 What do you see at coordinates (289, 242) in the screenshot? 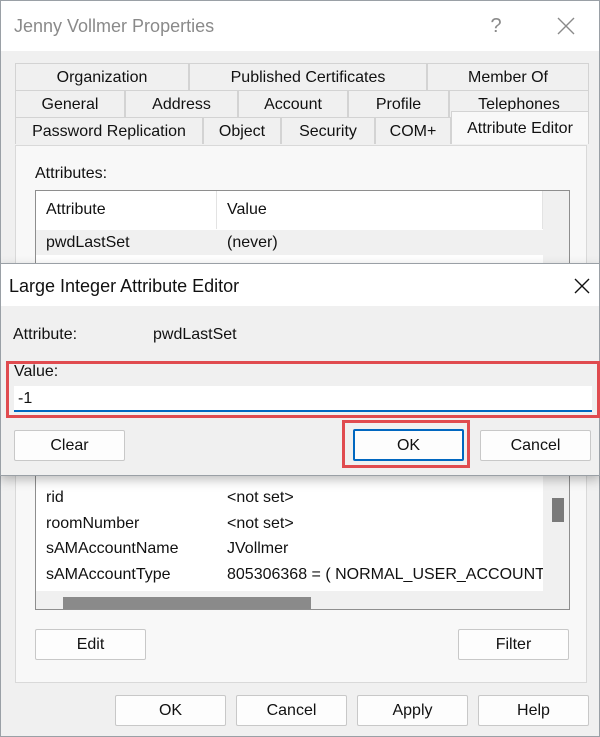
I see `table-row: pwdLastSet (never)` at bounding box center [289, 242].